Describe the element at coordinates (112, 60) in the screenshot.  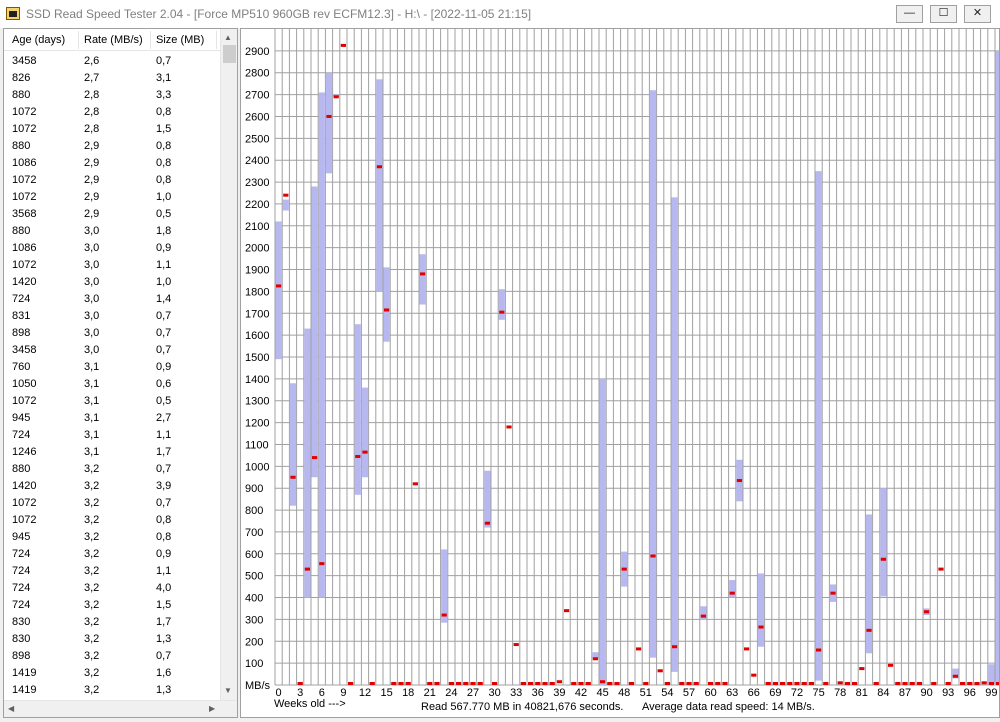
I see `list-item: 3458 2,6 0,7` at that location.